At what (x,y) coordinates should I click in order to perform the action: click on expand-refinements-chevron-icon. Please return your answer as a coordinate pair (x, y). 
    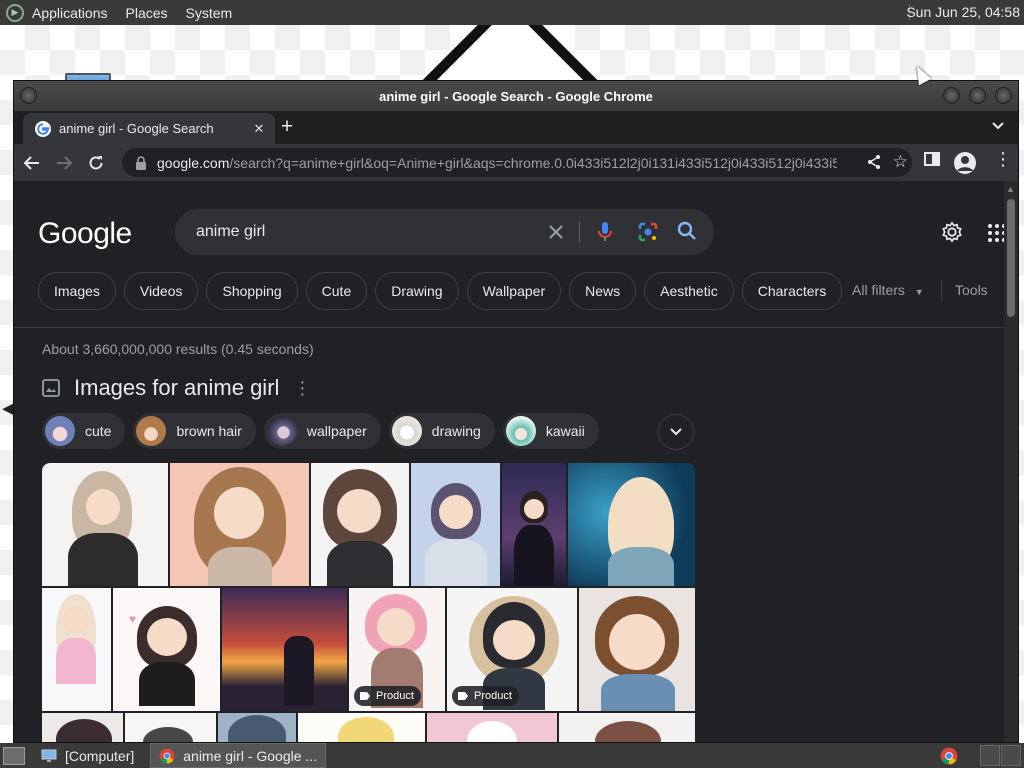
    Looking at the image, I should click on (676, 432).